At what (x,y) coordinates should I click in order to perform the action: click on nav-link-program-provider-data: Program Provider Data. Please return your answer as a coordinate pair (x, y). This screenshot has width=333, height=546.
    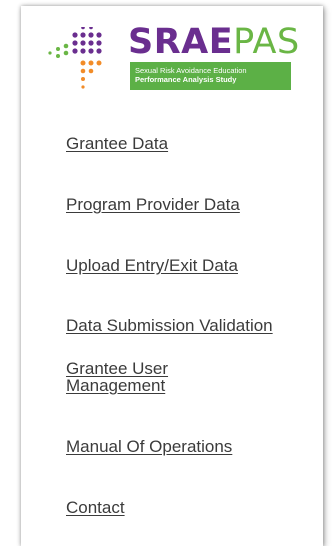
    Looking at the image, I should click on (153, 204).